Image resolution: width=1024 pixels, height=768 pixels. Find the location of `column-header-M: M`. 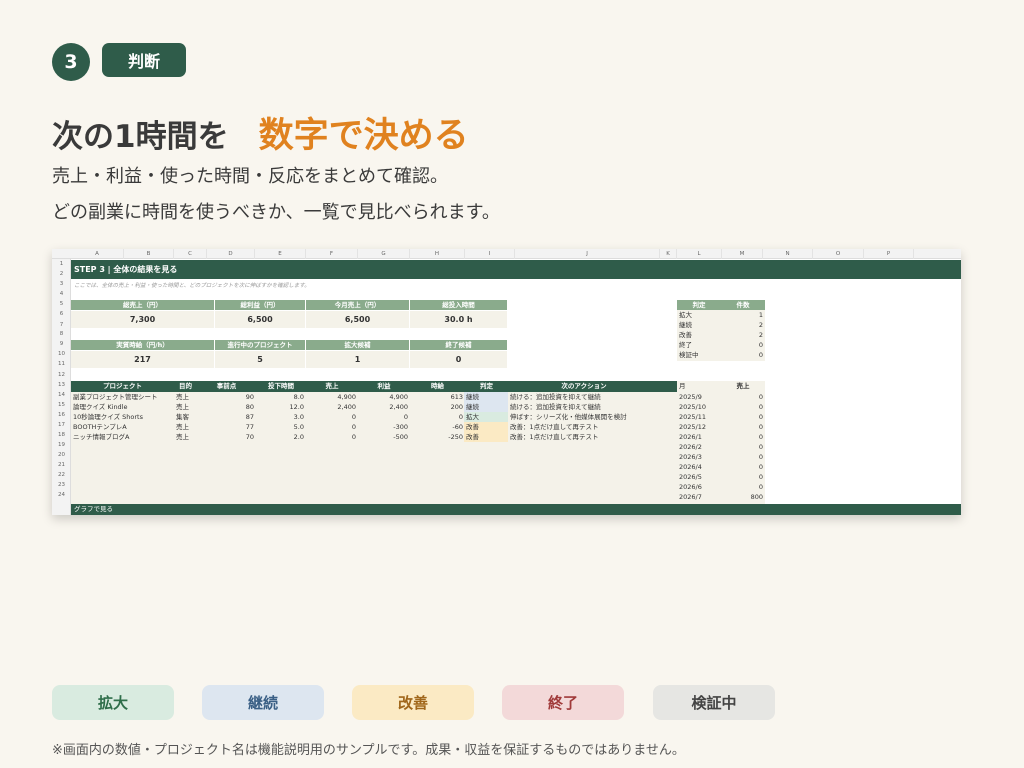

column-header-M: M is located at coordinates (742, 254).